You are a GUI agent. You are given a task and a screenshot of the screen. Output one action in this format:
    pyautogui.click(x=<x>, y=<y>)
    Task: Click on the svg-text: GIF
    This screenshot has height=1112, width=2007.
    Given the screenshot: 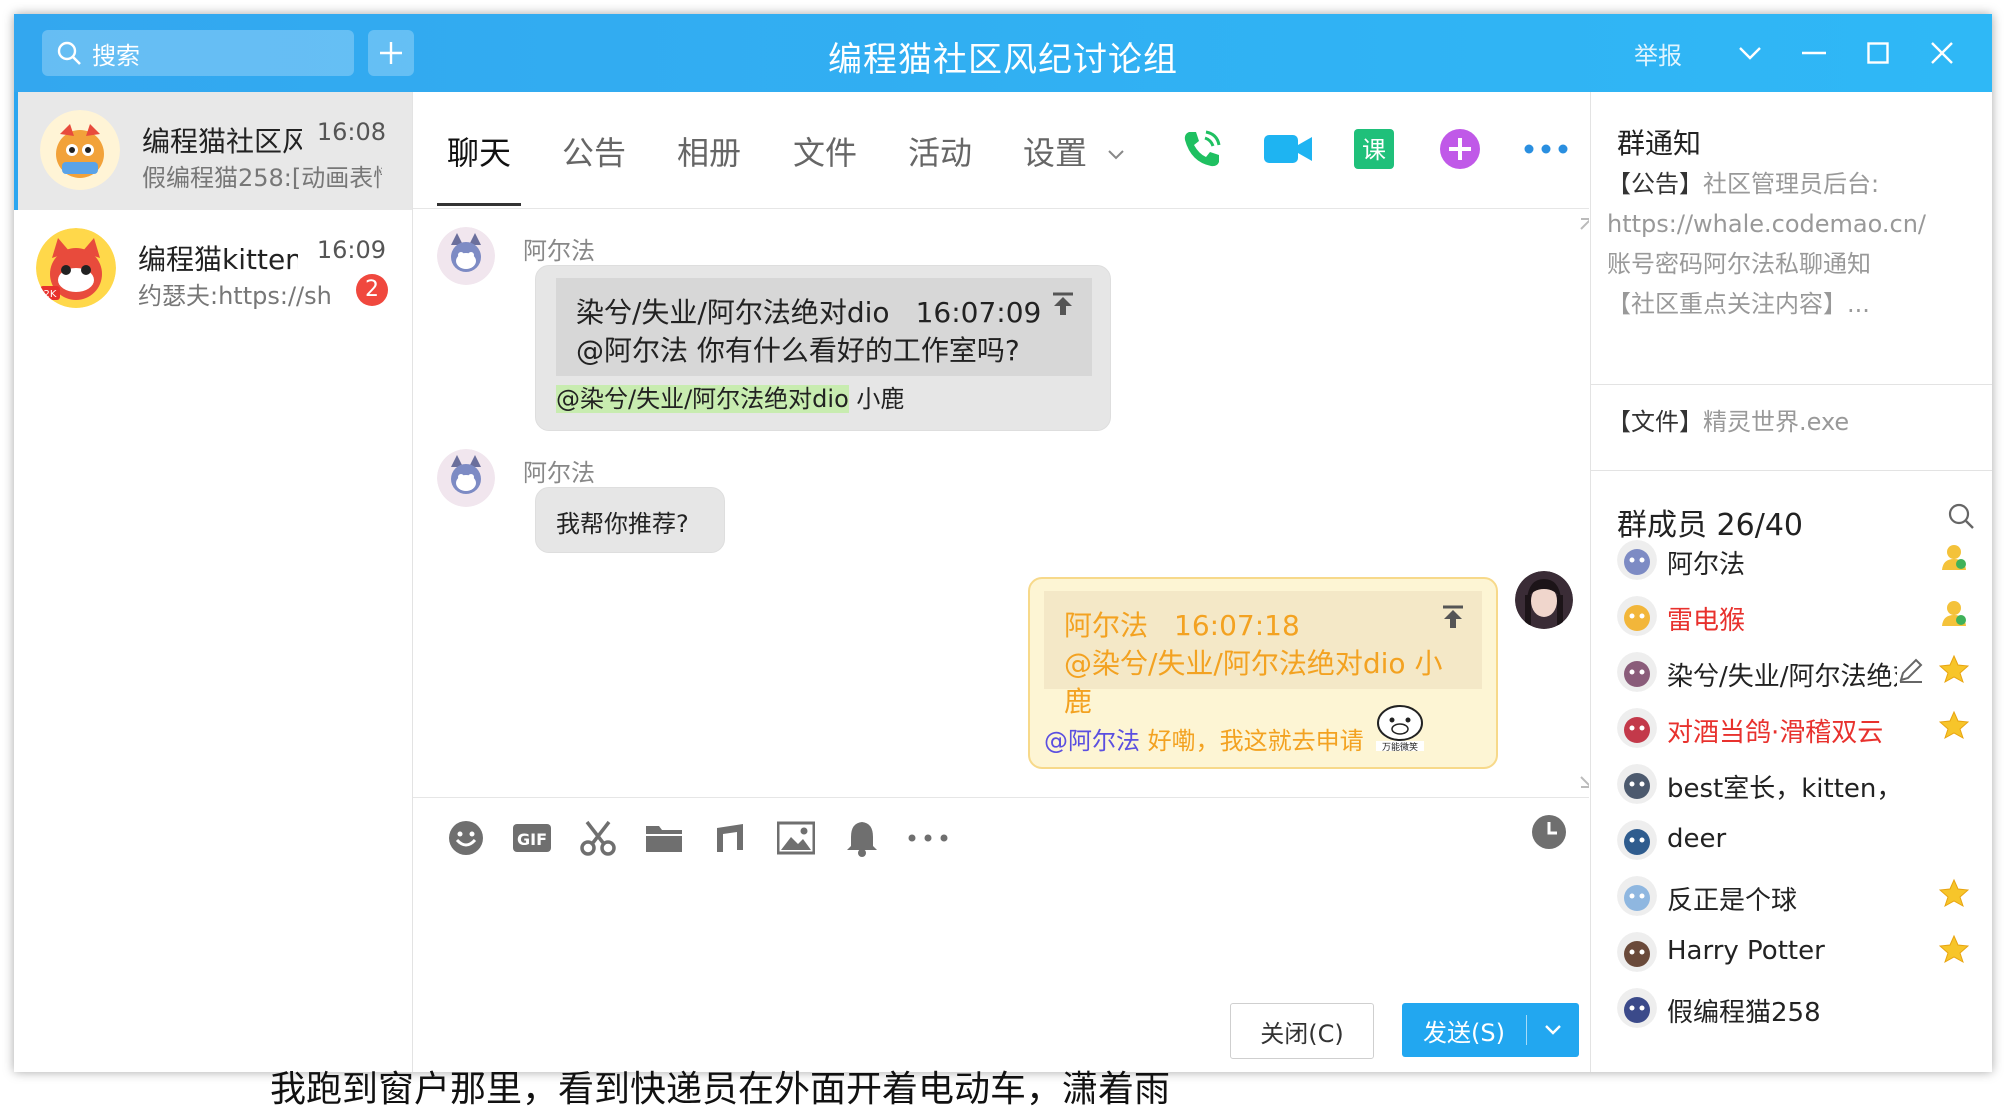 What is the action you would take?
    pyautogui.click(x=532, y=839)
    